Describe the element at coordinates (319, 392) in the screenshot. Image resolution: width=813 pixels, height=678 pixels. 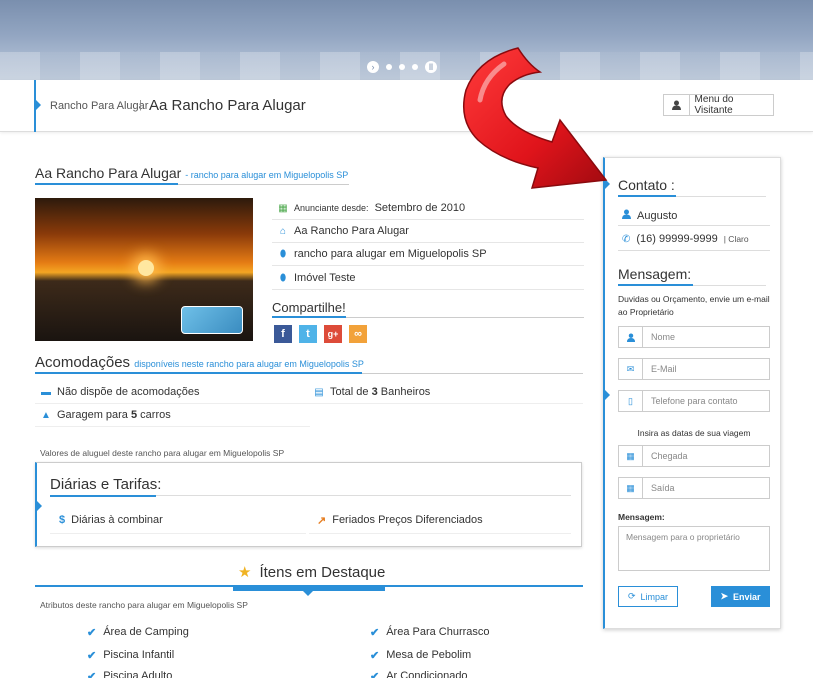
I see `bath-icon: ▤` at that location.